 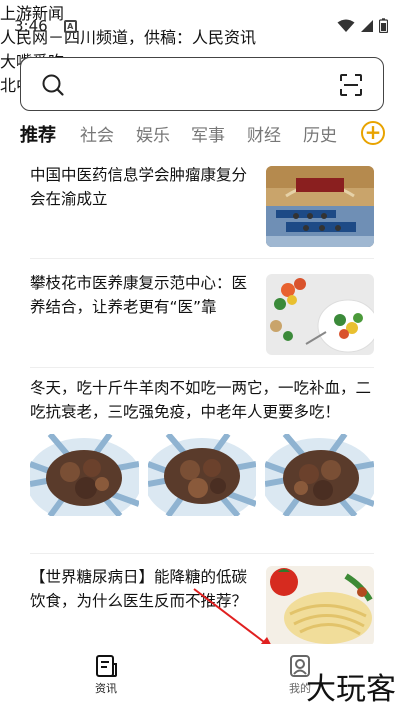 I want to click on status-icons, so click(x=362, y=25).